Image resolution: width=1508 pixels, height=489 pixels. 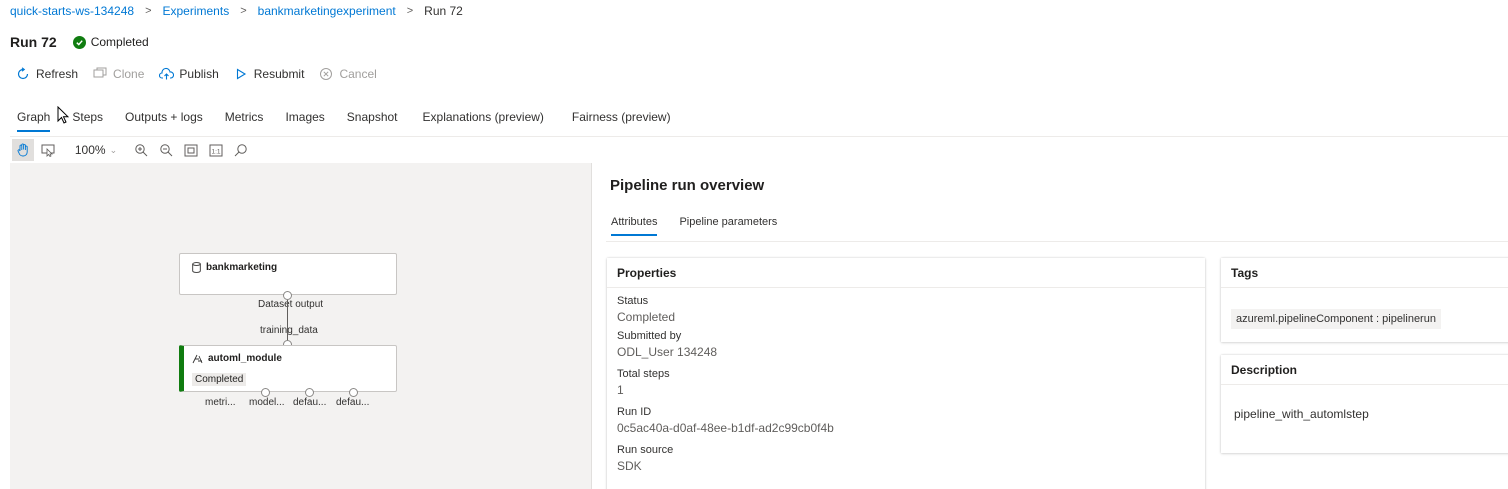 I want to click on dataset-node-title: bankmarketing, so click(x=234, y=267).